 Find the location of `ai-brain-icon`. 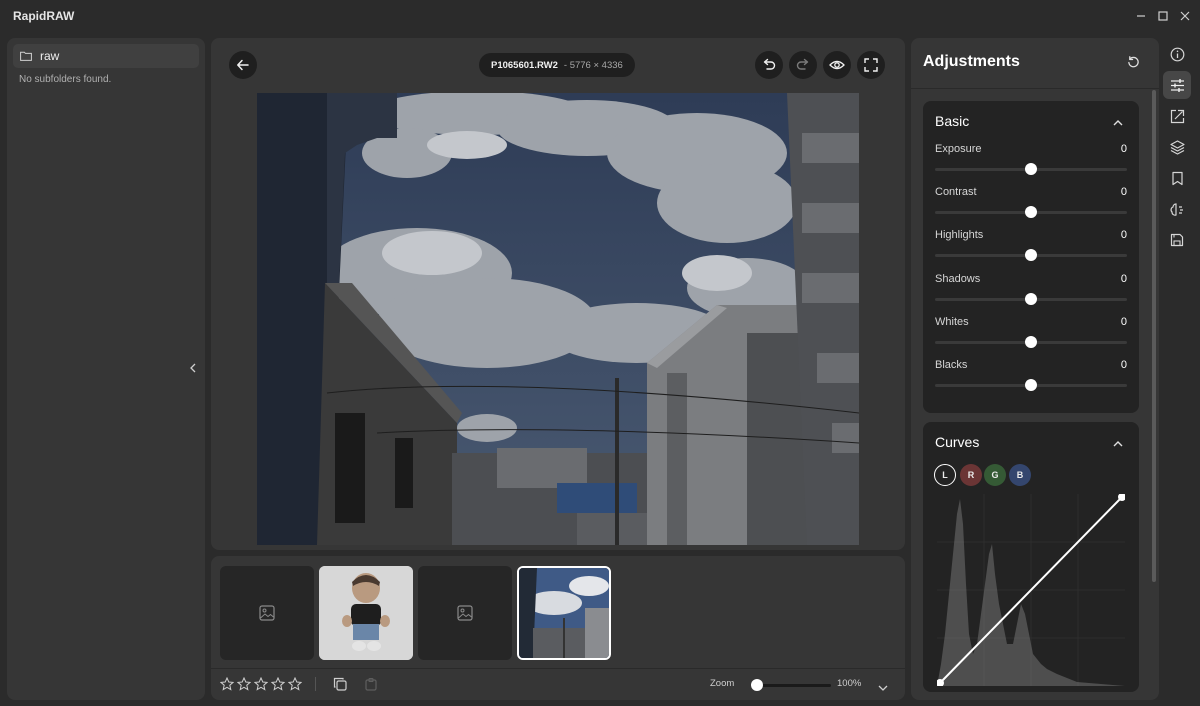

ai-brain-icon is located at coordinates (1176, 209).